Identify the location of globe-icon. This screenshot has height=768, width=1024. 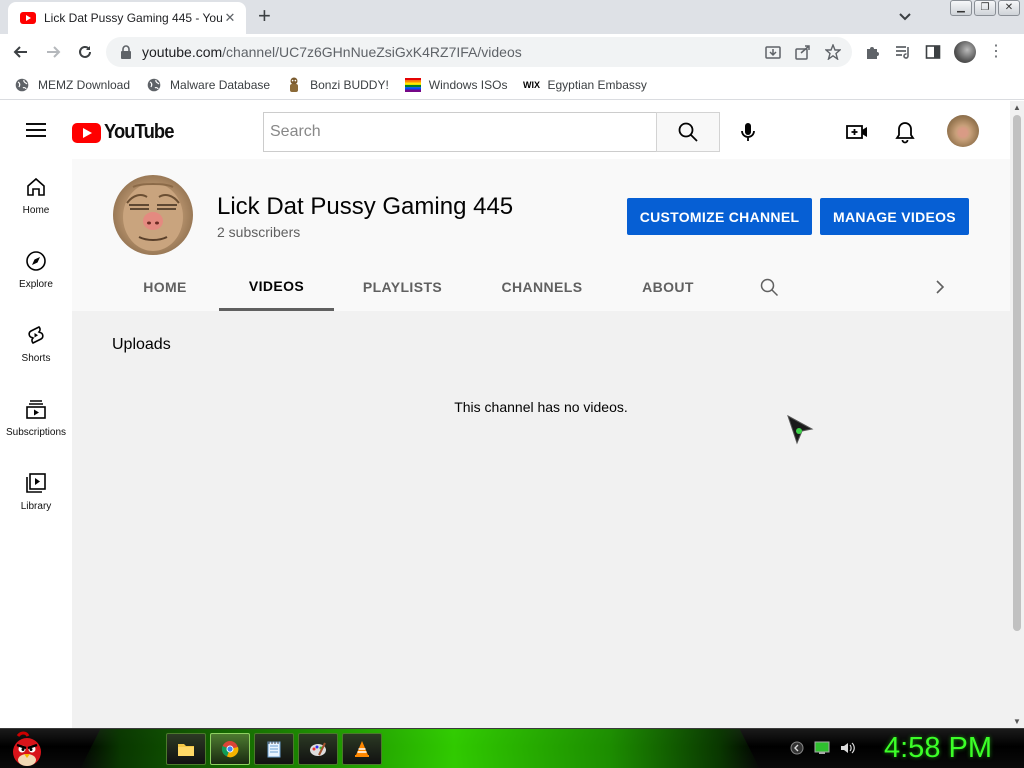
(22, 85).